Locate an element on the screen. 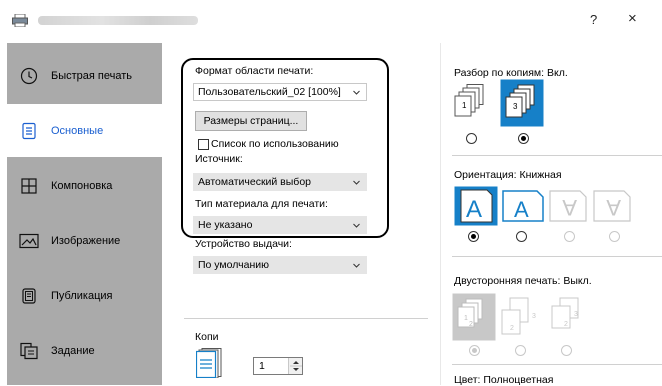 This screenshot has width=662, height=386. output-label: Устройство выдачи: is located at coordinates (243, 244).